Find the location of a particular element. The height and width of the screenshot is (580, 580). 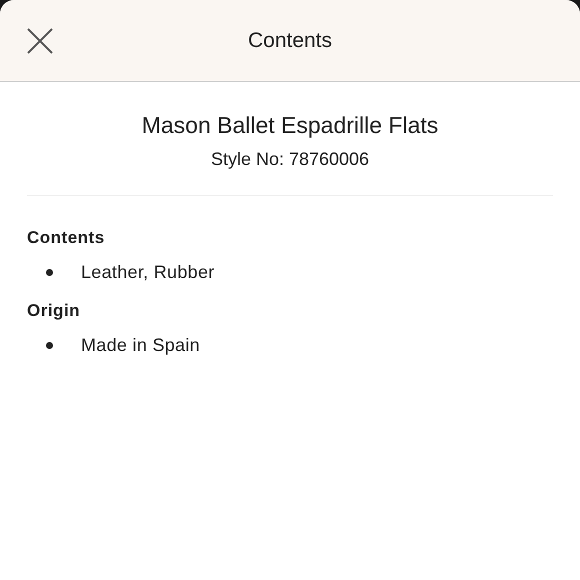

list-item-text: Leather, Rubber is located at coordinates (148, 272).